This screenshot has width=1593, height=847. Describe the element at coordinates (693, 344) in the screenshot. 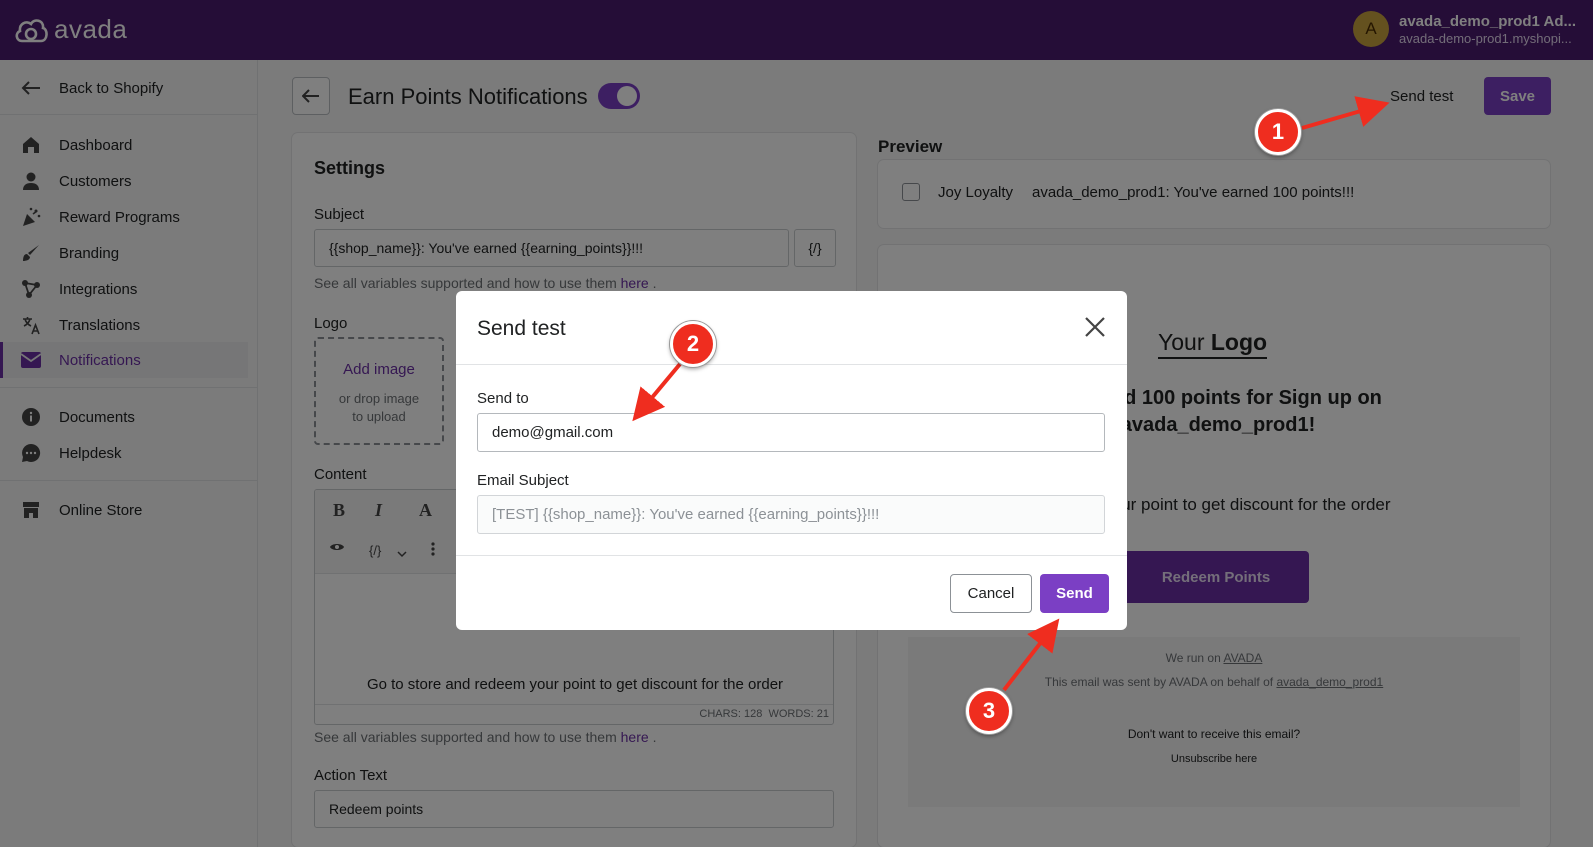

I see `annotation-marker-2: 2` at that location.